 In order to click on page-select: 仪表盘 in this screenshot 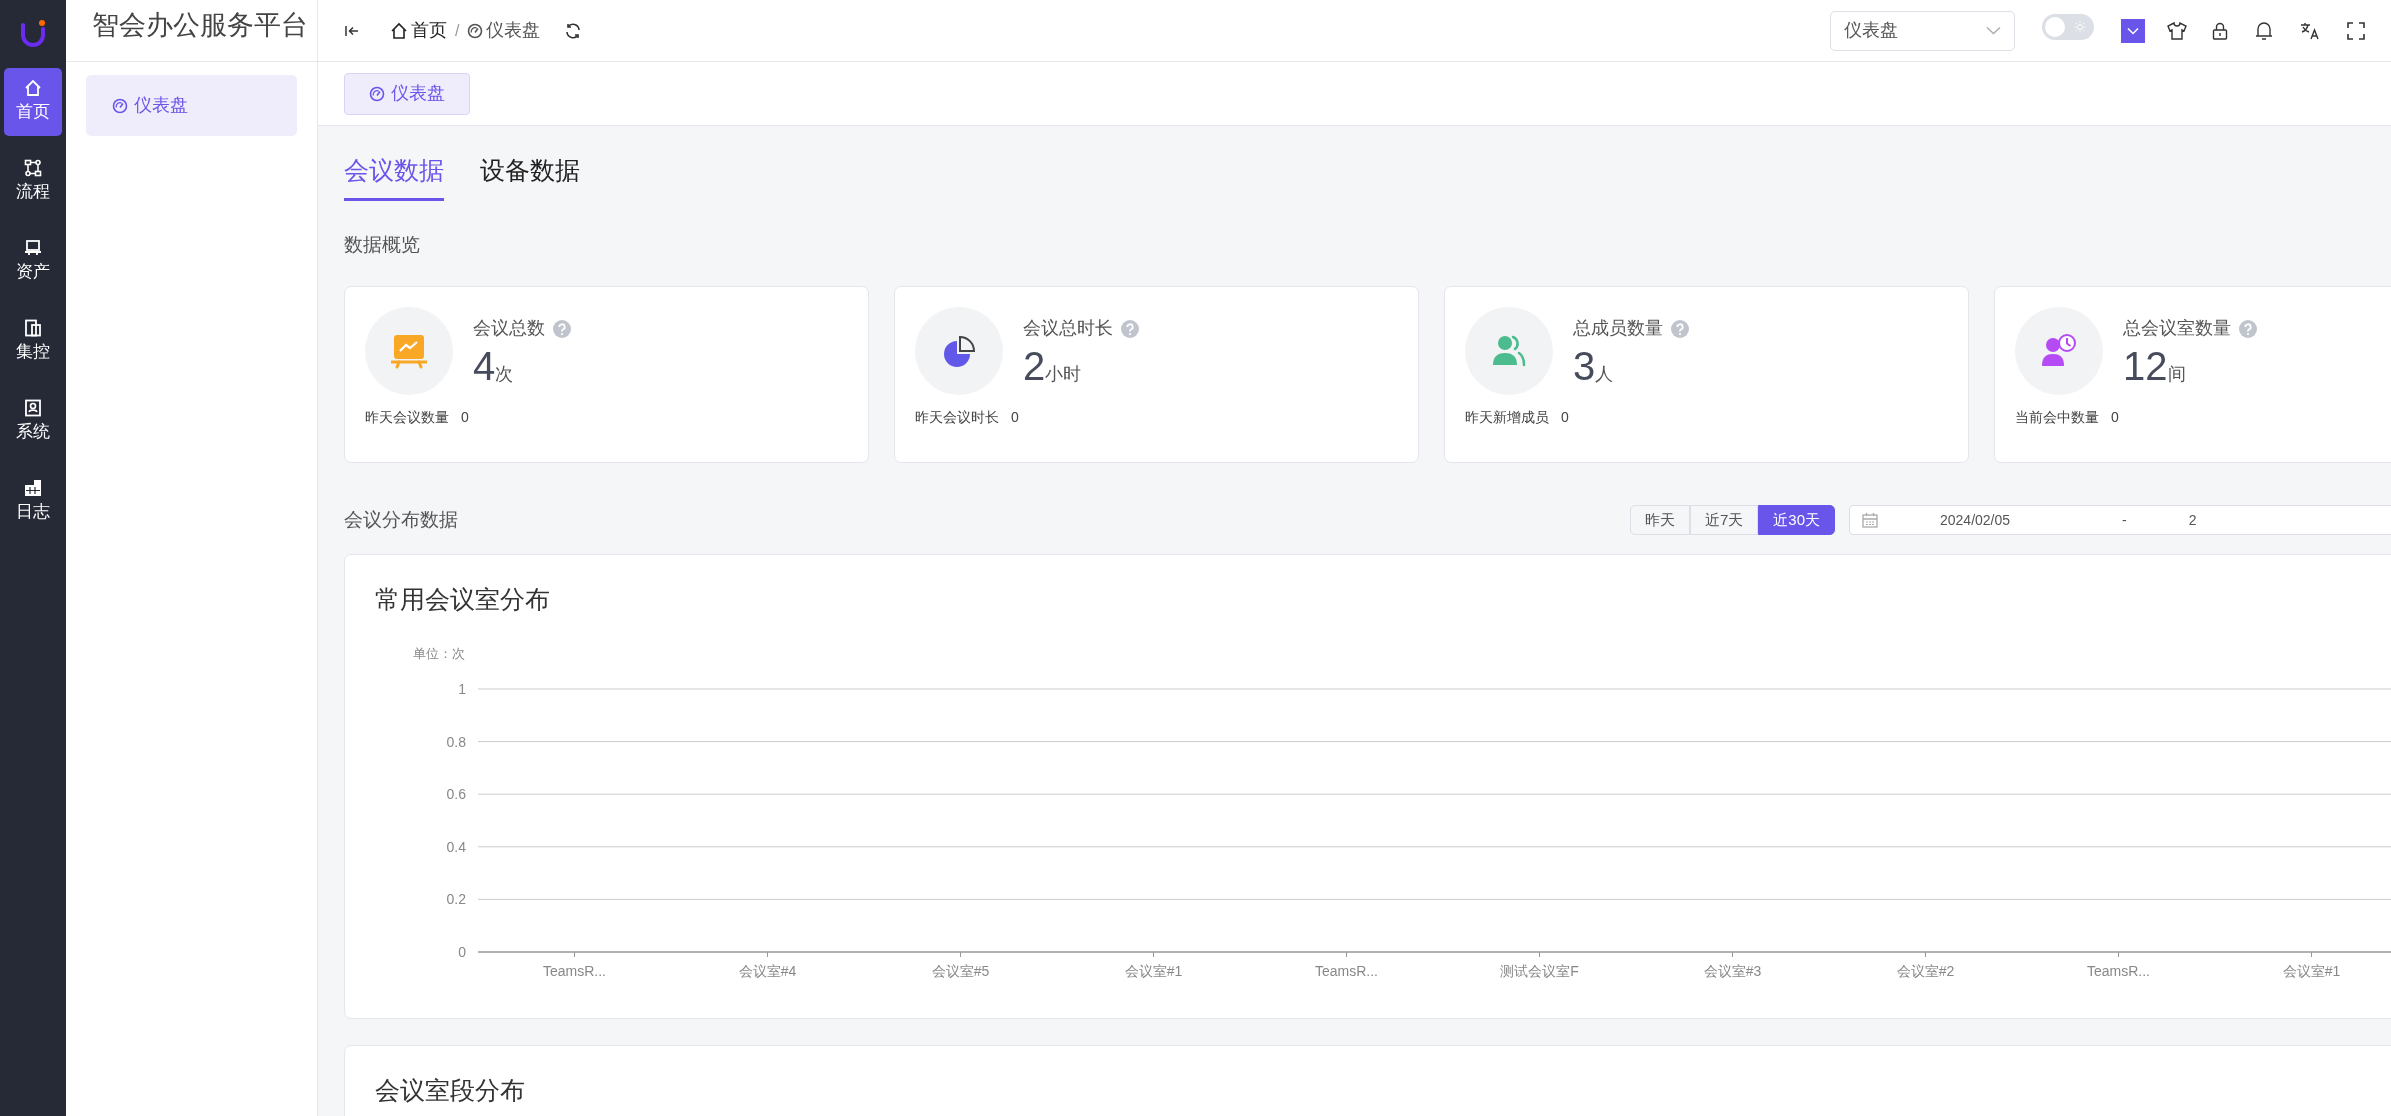, I will do `click(1922, 30)`.